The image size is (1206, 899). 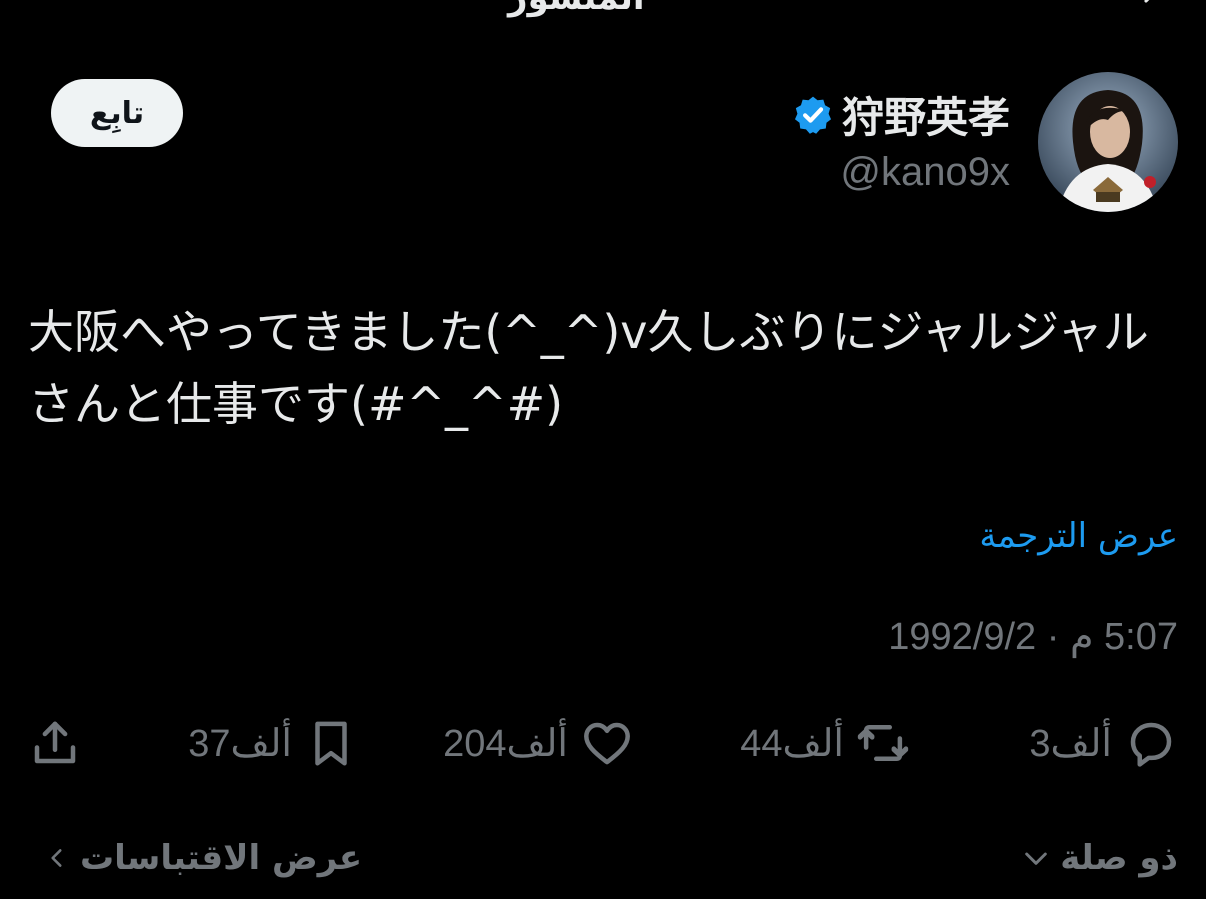 I want to click on share-button, so click(x=55, y=743).